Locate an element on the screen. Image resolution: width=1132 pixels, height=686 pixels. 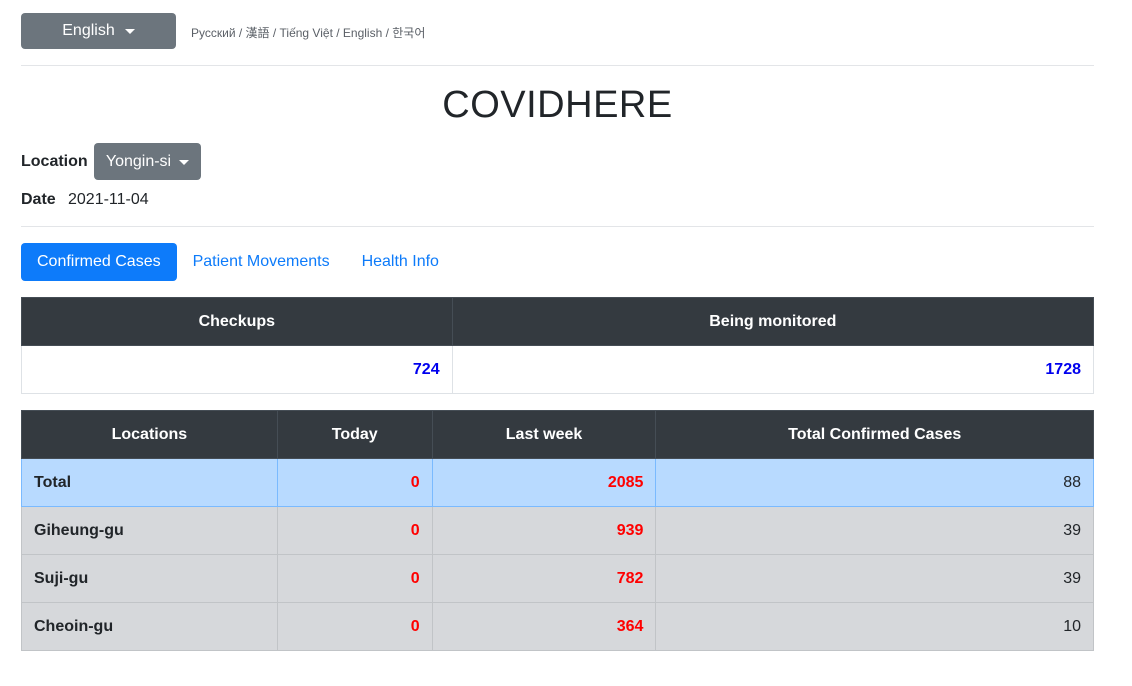
table-row: 724 1728 is located at coordinates (558, 369).